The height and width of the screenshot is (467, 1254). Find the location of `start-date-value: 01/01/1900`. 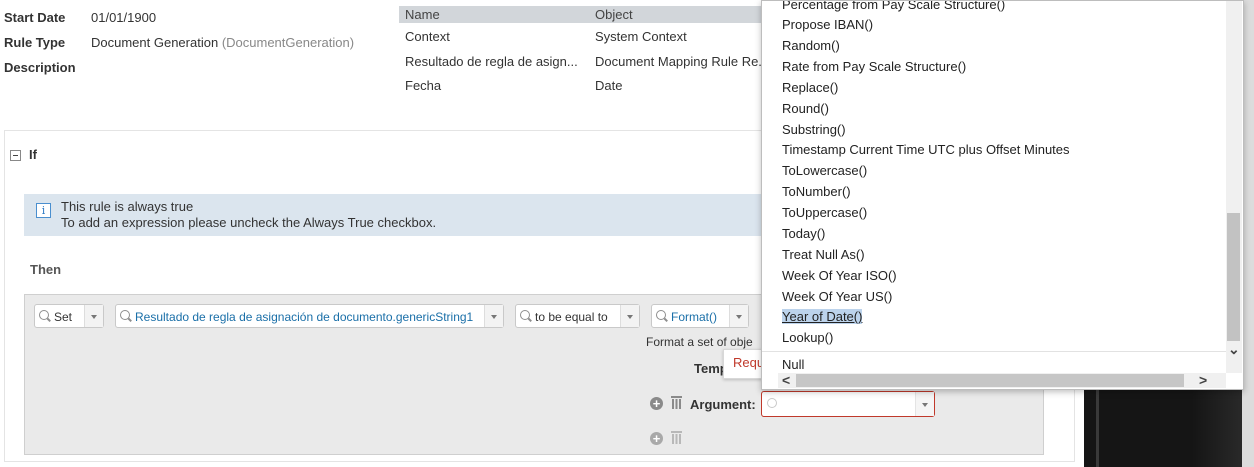

start-date-value: 01/01/1900 is located at coordinates (124, 17).